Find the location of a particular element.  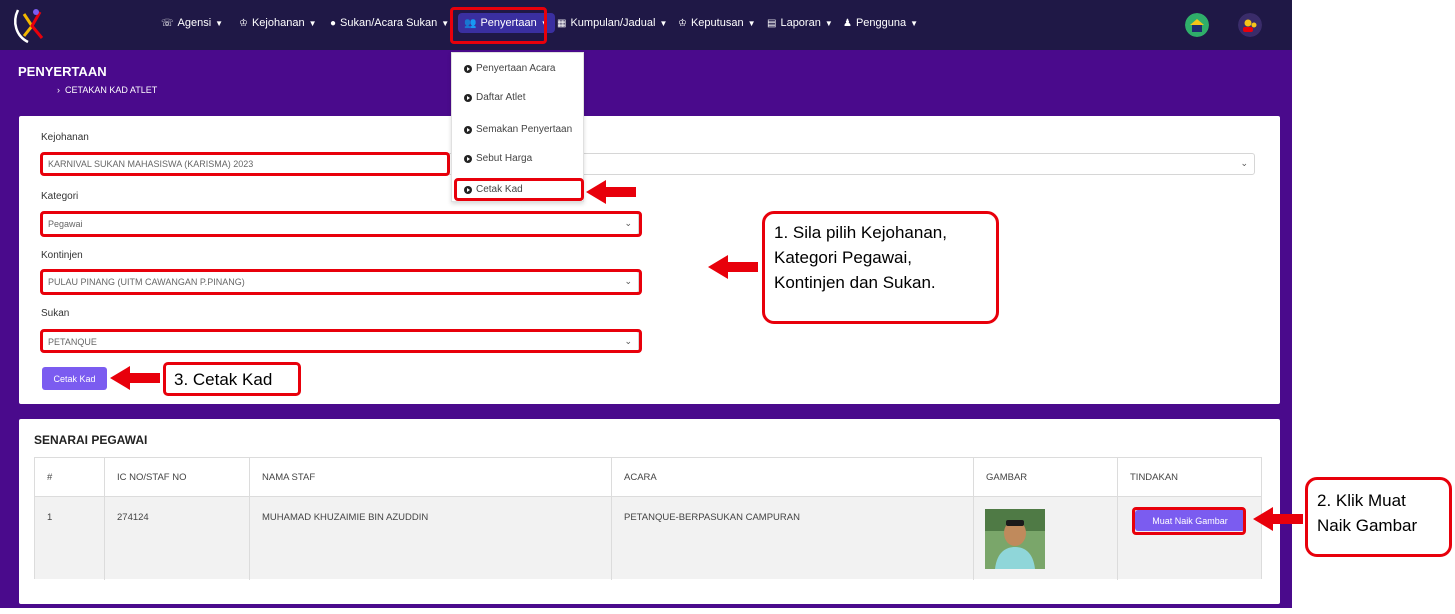

calendar-icon: ▦ is located at coordinates (562, 23).